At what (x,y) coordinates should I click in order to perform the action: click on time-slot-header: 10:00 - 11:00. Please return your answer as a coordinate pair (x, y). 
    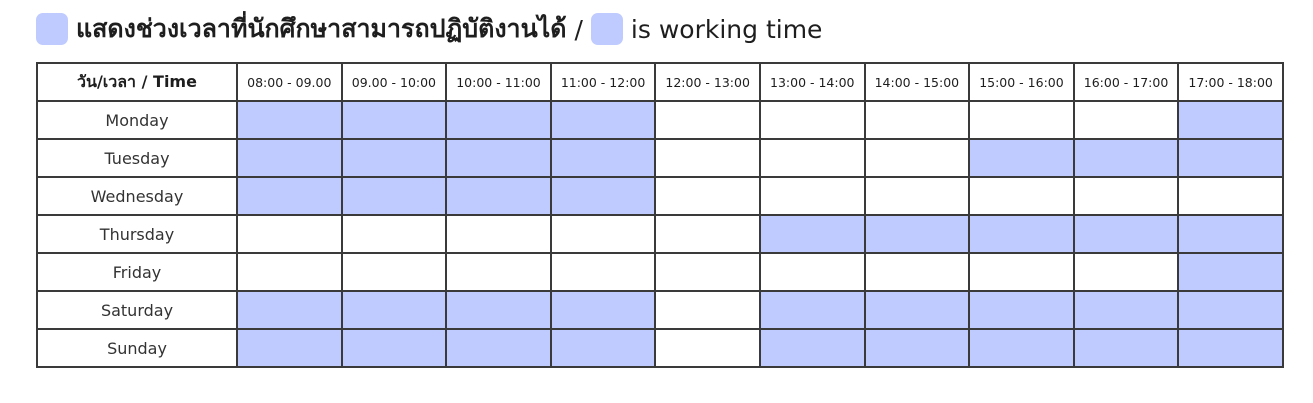
    Looking at the image, I should click on (498, 82).